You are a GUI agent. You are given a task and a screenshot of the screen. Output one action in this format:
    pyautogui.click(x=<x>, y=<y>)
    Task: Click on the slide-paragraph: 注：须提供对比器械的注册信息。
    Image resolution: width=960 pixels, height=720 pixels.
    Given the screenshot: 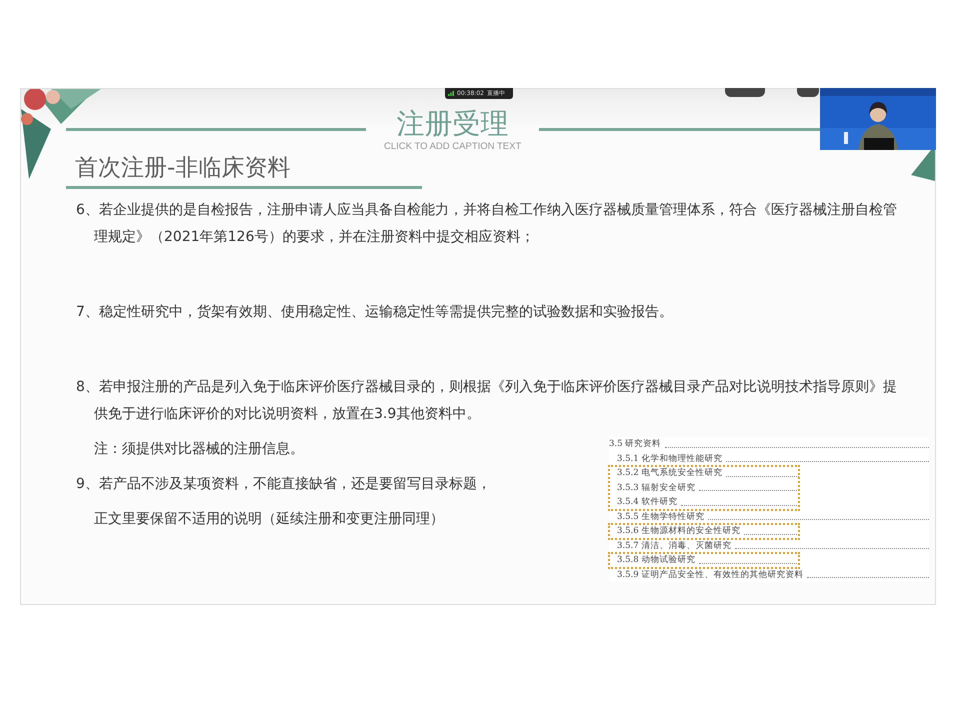 What is the action you would take?
    pyautogui.click(x=199, y=449)
    